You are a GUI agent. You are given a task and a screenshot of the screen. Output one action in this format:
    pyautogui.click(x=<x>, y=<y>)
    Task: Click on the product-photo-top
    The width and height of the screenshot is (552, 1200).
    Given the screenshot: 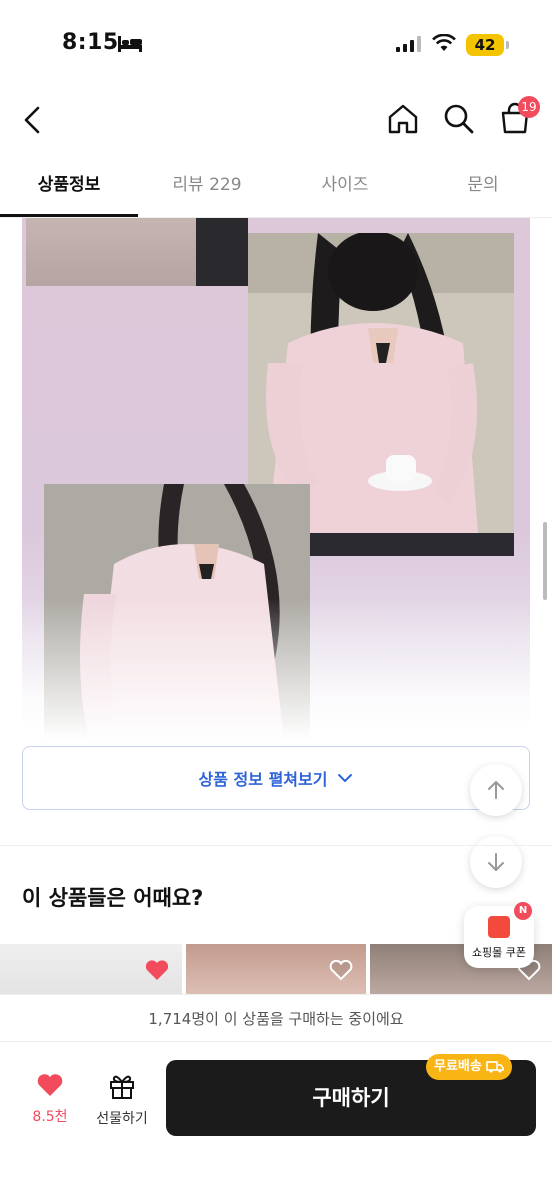 What is the action you would take?
    pyautogui.click(x=137, y=252)
    